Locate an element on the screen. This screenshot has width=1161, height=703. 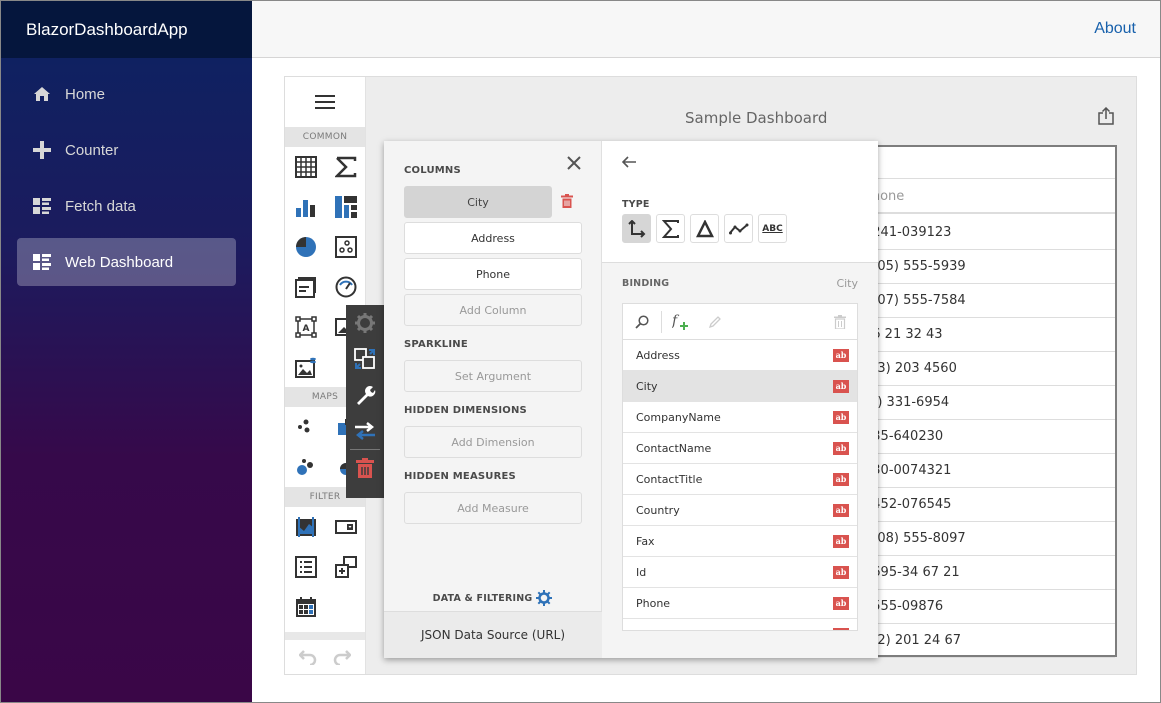
binding-label: BINDING is located at coordinates (646, 283).